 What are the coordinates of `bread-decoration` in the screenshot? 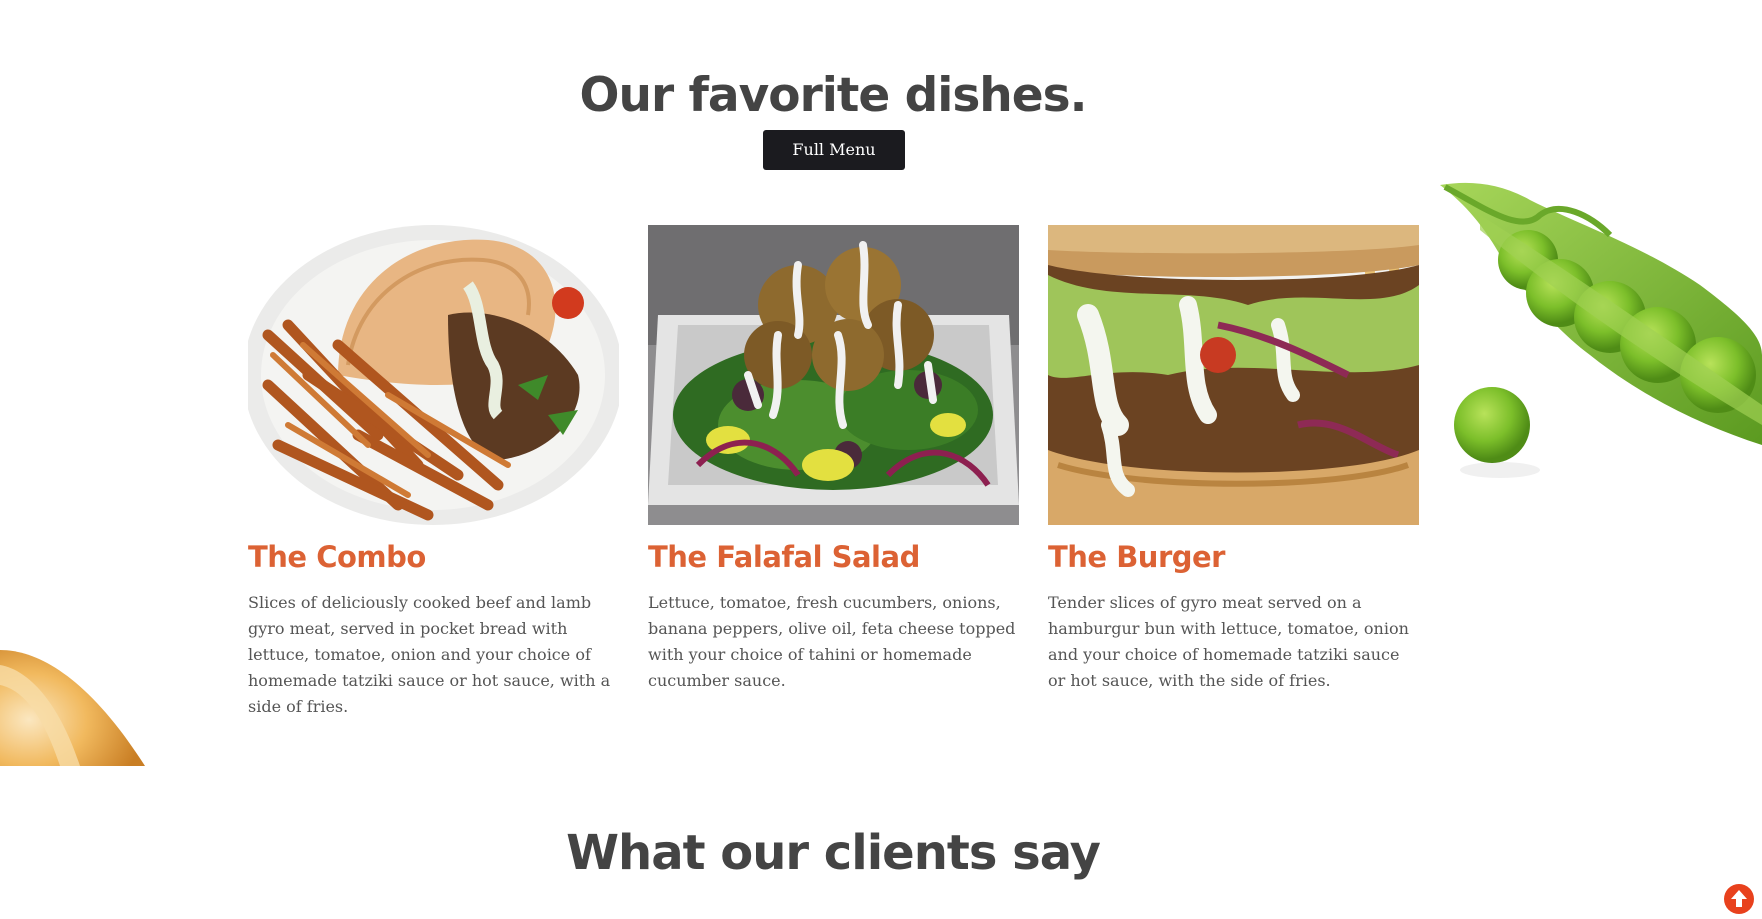 It's located at (75, 708).